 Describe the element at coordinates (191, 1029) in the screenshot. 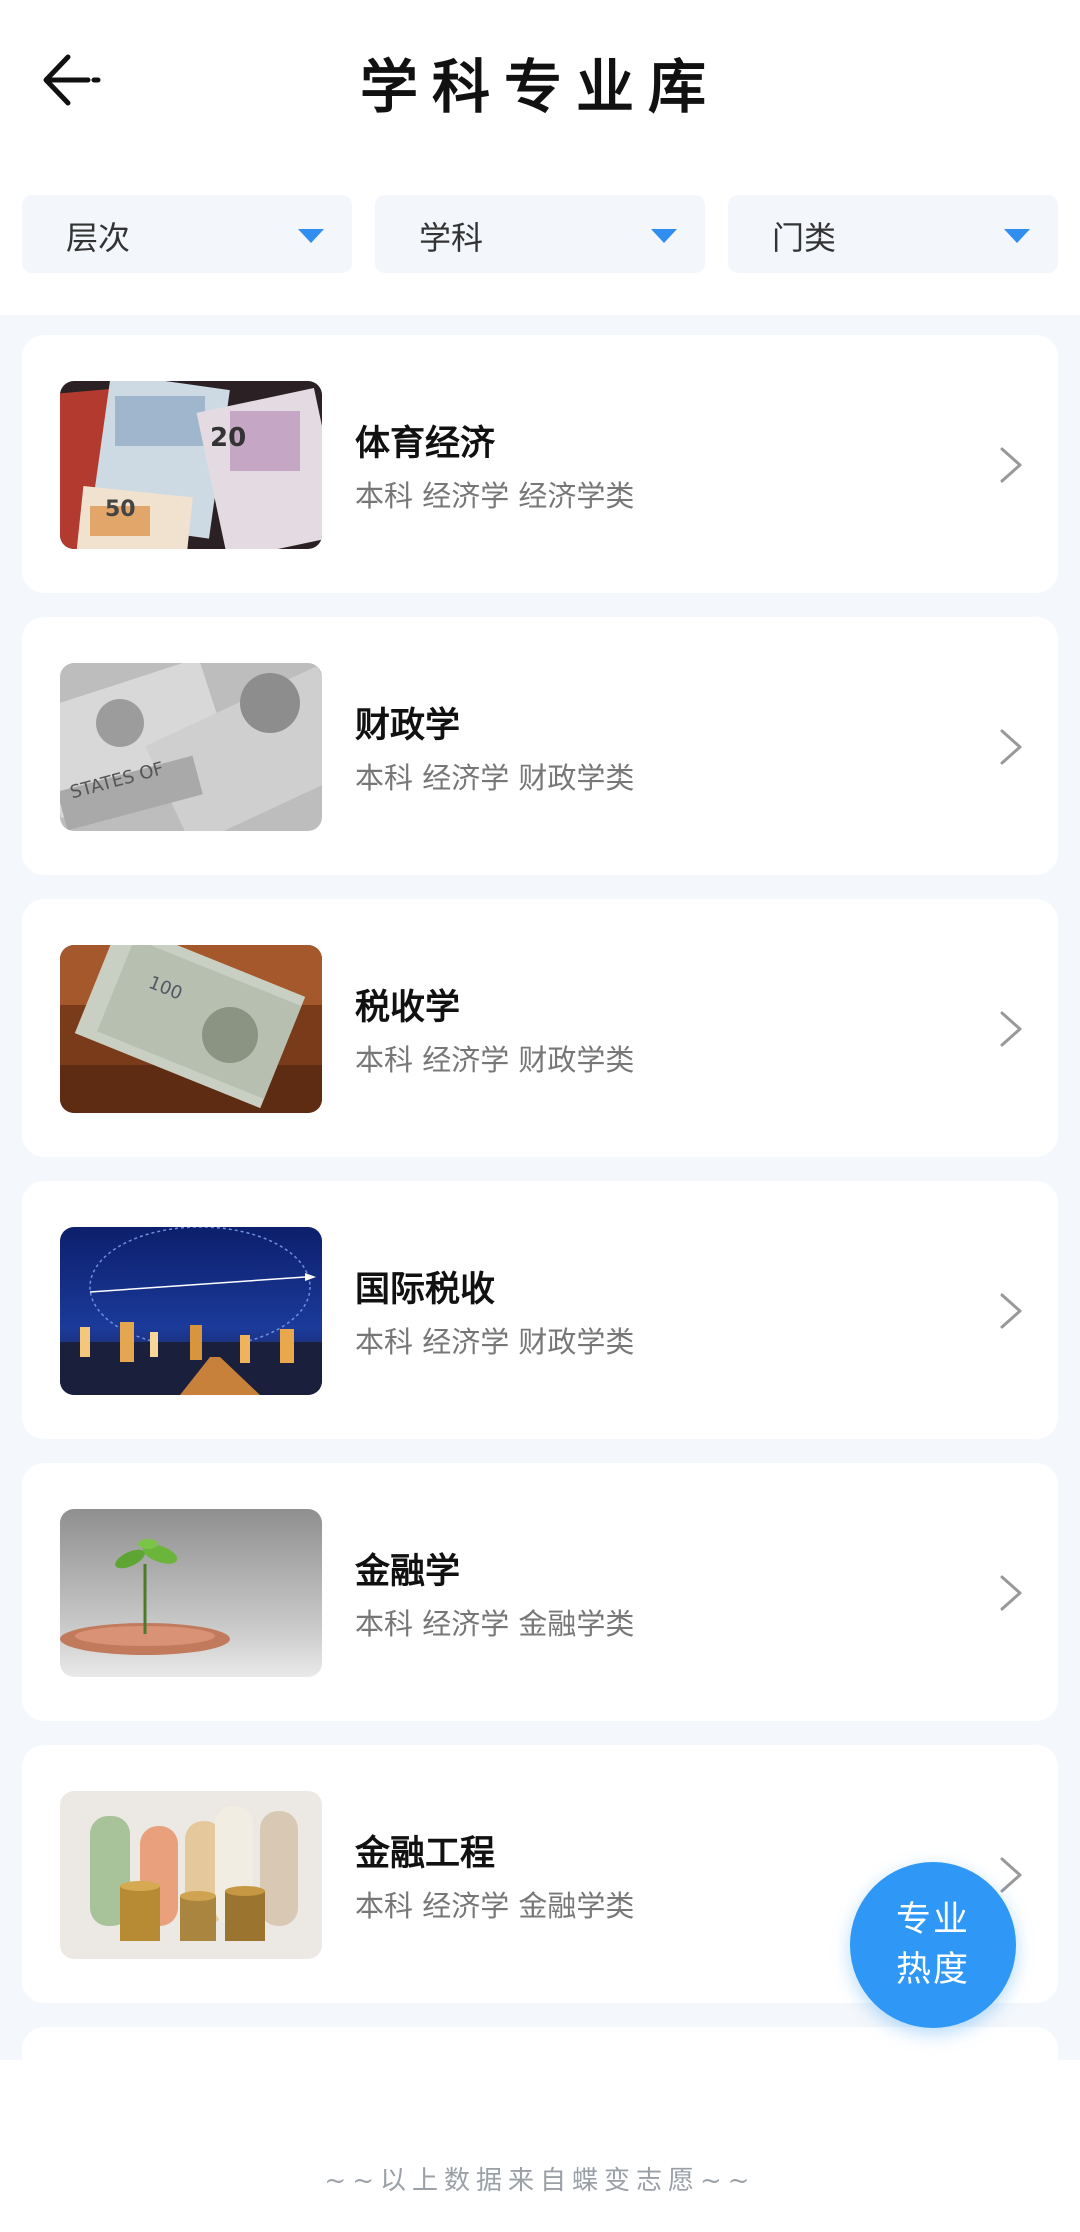

I see `major-thumbnail: 100` at that location.